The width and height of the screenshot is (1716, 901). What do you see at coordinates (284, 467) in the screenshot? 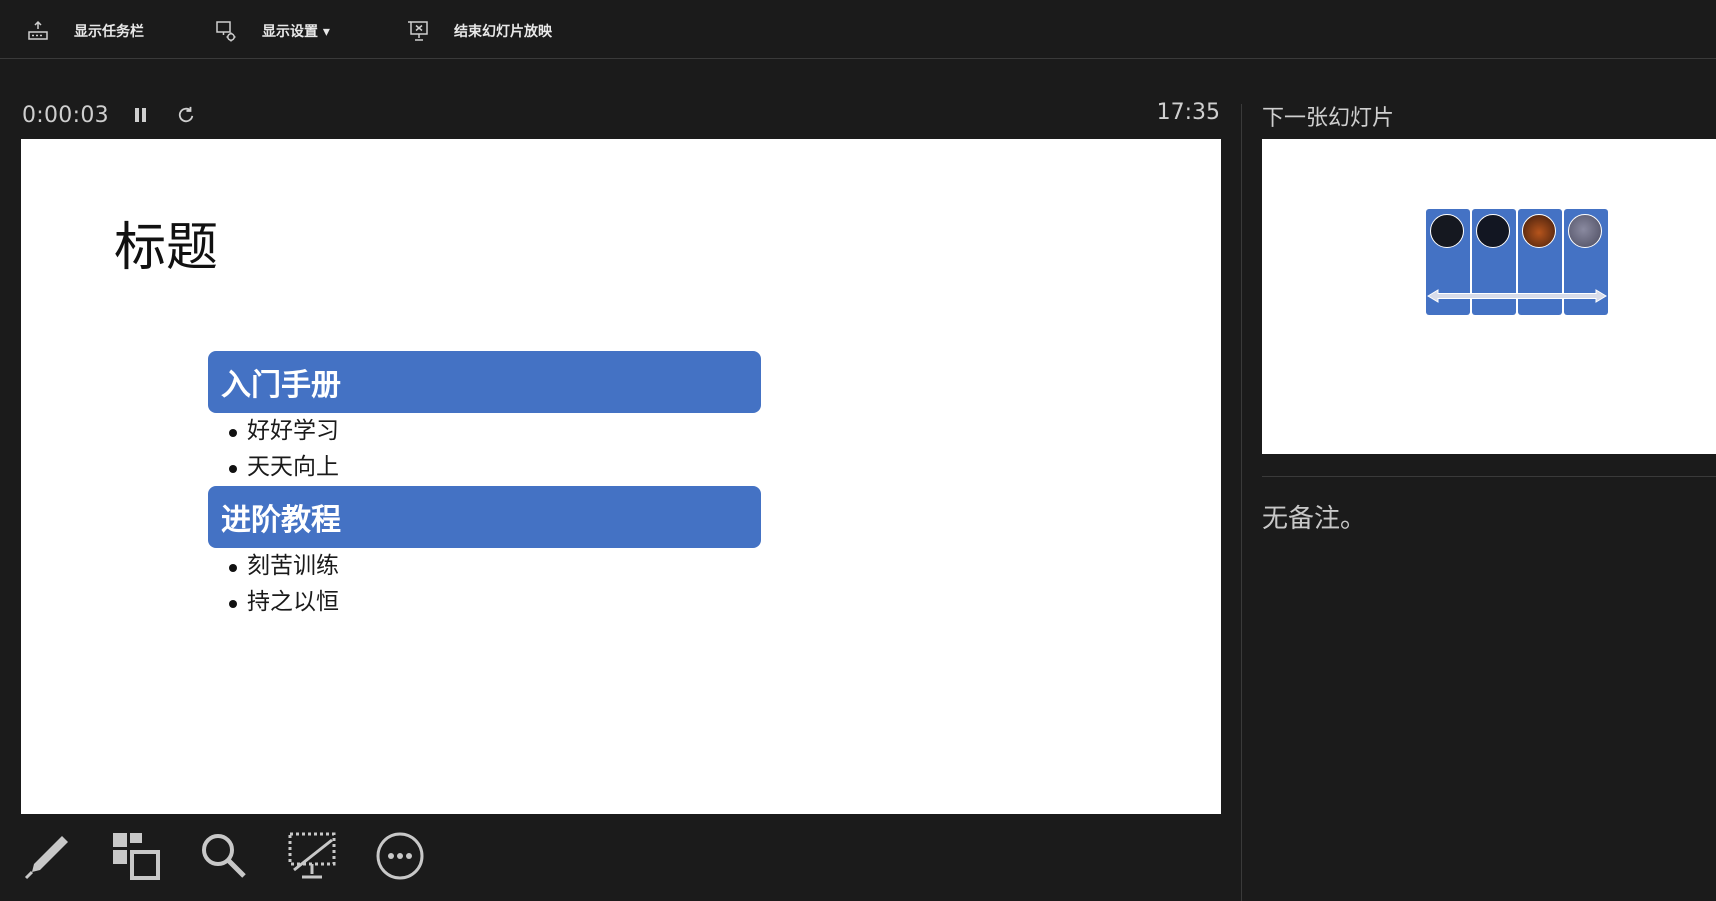
I see `bullet-item: 天天向上` at bounding box center [284, 467].